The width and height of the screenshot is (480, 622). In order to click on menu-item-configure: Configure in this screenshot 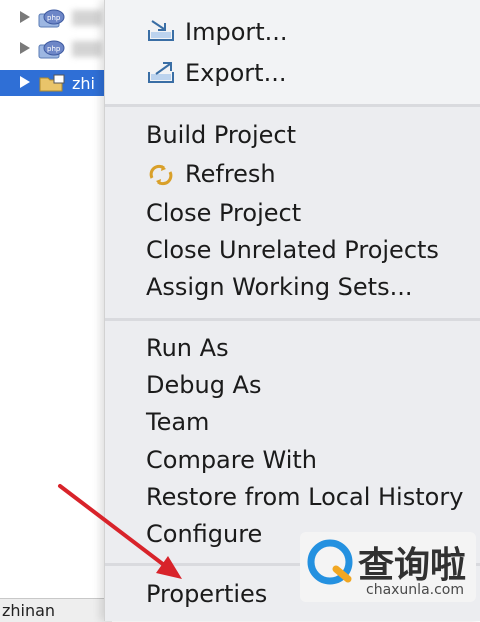, I will do `click(204, 534)`.